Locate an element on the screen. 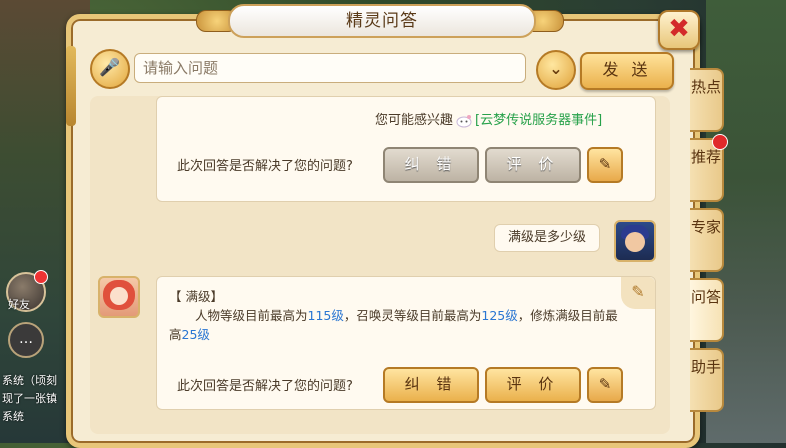 This screenshot has height=448, width=786. rate-button: 评 价 is located at coordinates (533, 385).